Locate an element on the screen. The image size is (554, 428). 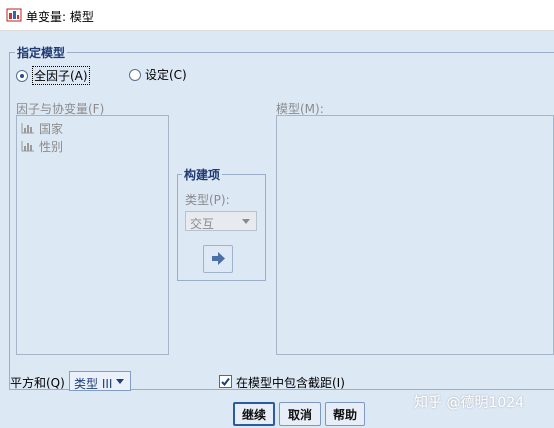
right-arrow-icon is located at coordinates (218, 258).